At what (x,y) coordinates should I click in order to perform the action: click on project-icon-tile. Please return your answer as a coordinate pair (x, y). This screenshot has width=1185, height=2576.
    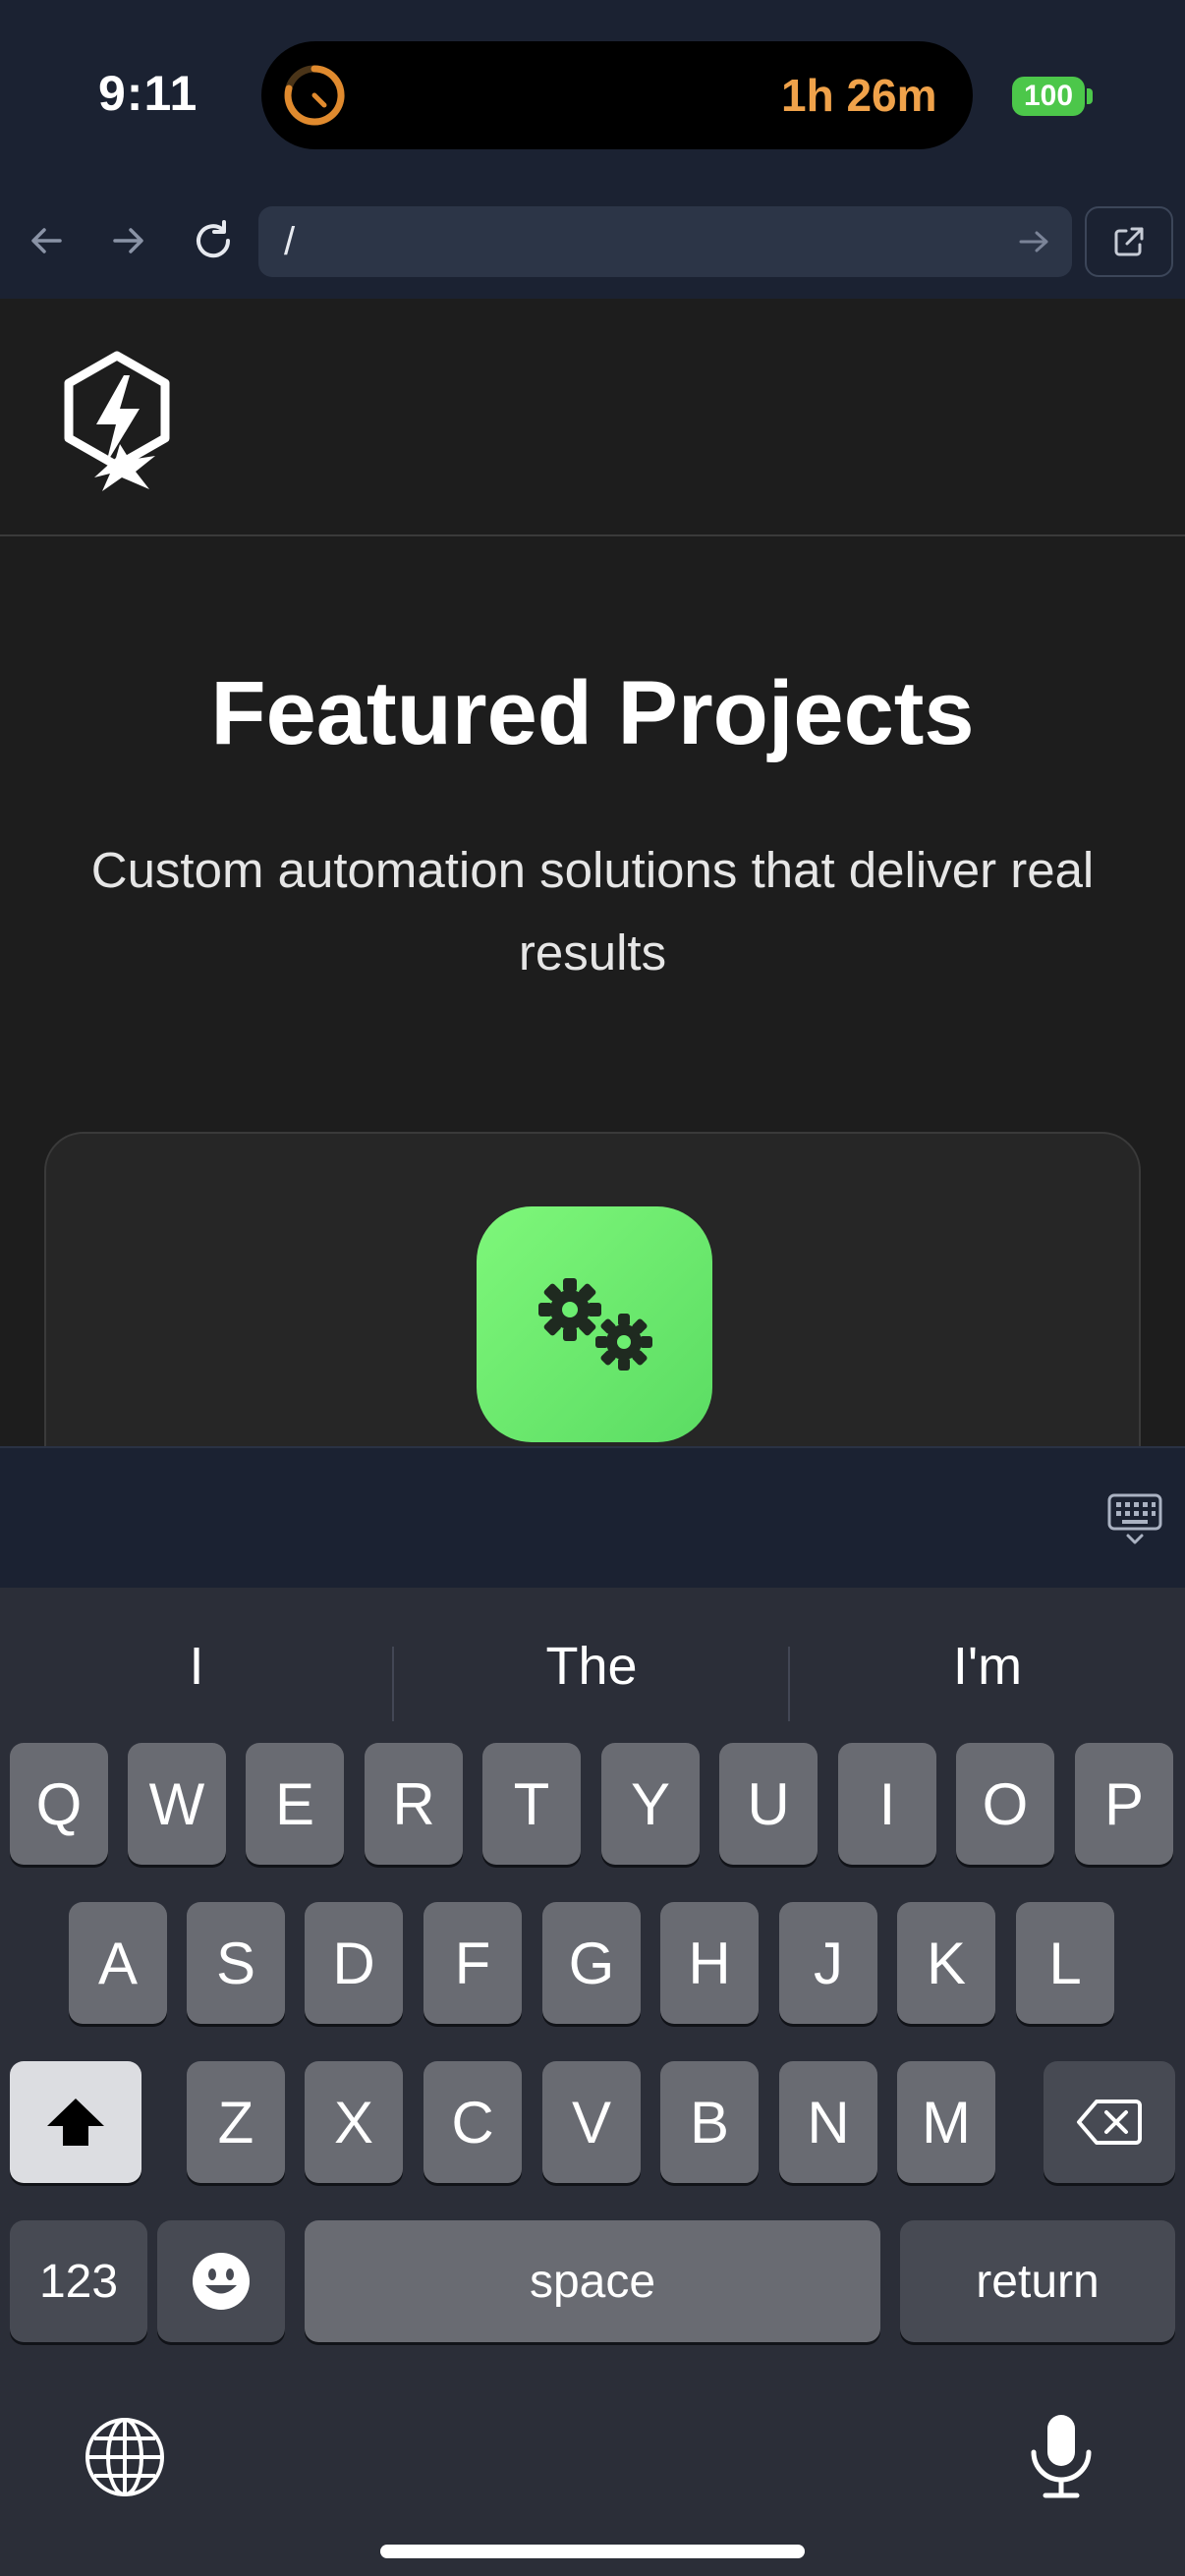
    Looking at the image, I should click on (594, 1324).